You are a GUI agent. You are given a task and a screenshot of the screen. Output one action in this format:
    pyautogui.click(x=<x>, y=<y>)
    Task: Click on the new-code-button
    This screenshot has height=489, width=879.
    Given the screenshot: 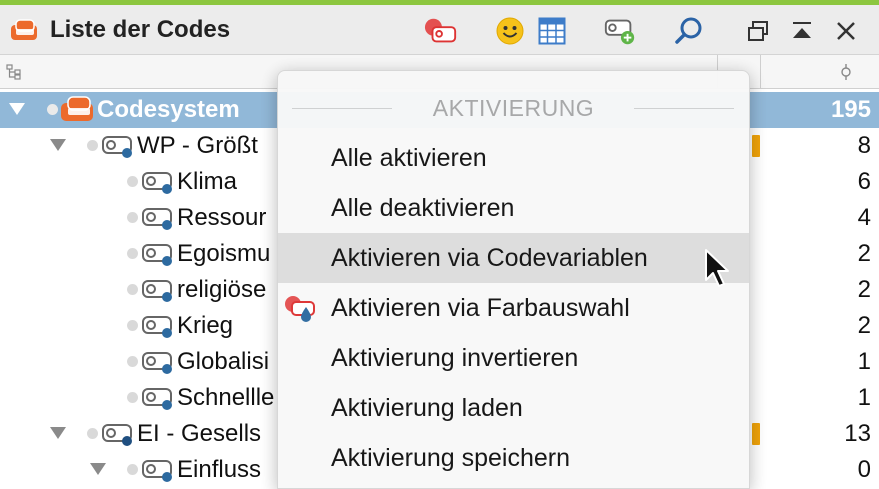 What is the action you would take?
    pyautogui.click(x=620, y=31)
    